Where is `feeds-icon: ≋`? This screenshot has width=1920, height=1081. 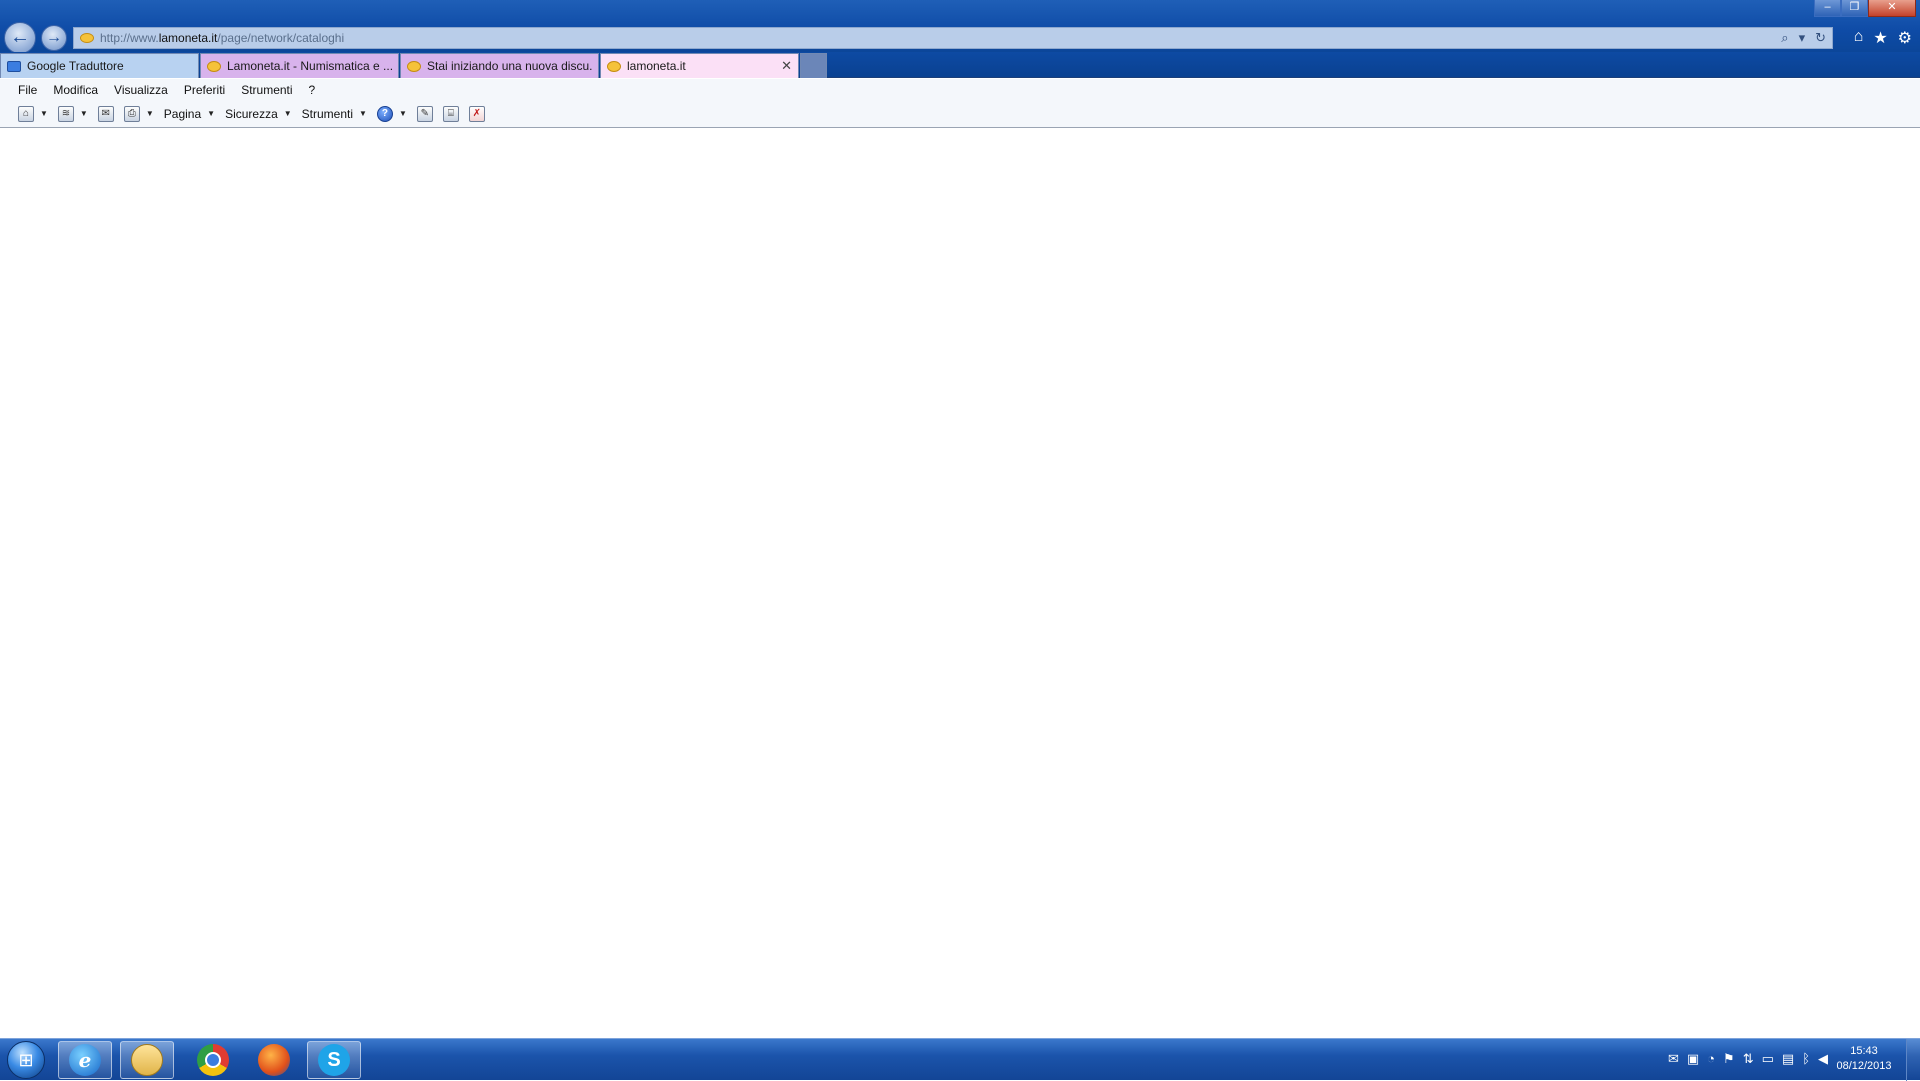
feeds-icon: ≋ is located at coordinates (65, 113).